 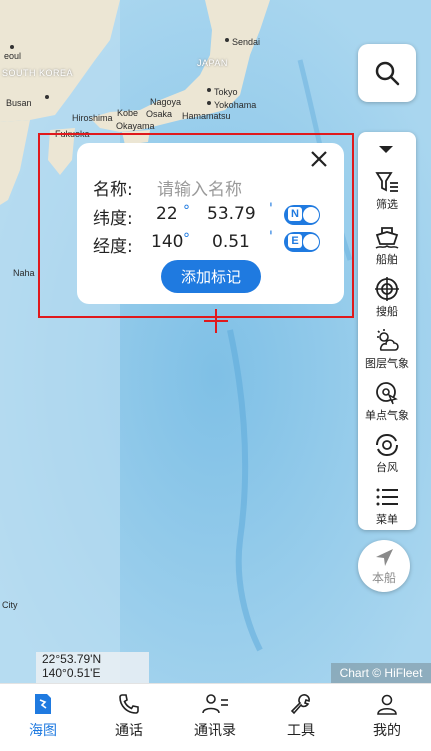 I want to click on point-weather-icon, so click(x=387, y=393).